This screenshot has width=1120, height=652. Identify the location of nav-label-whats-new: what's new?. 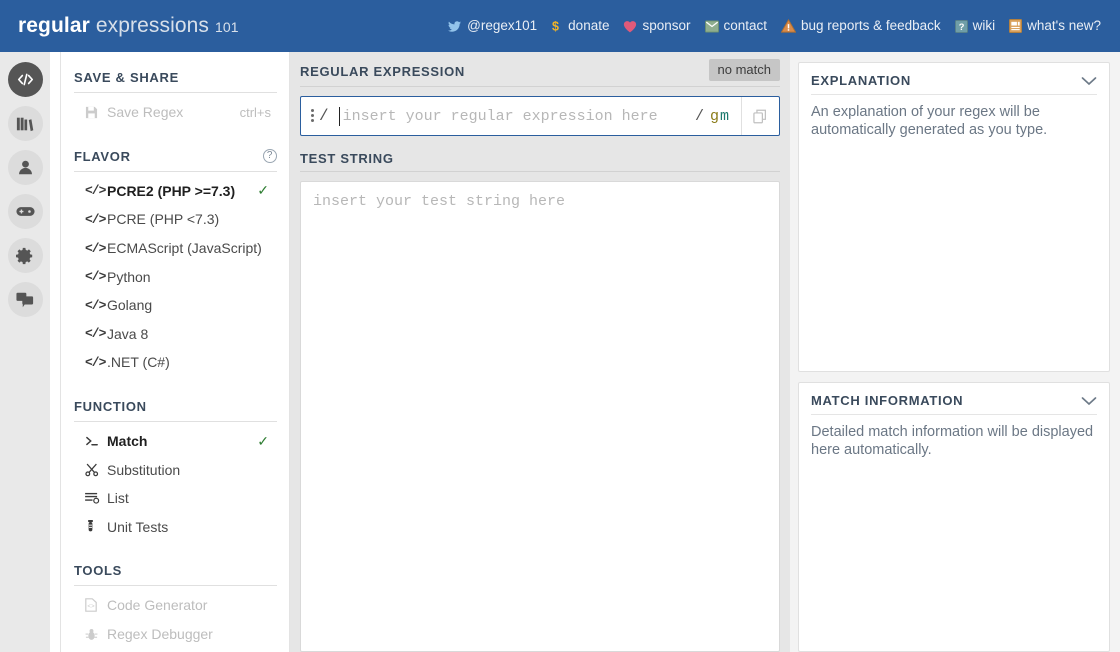
(1064, 26).